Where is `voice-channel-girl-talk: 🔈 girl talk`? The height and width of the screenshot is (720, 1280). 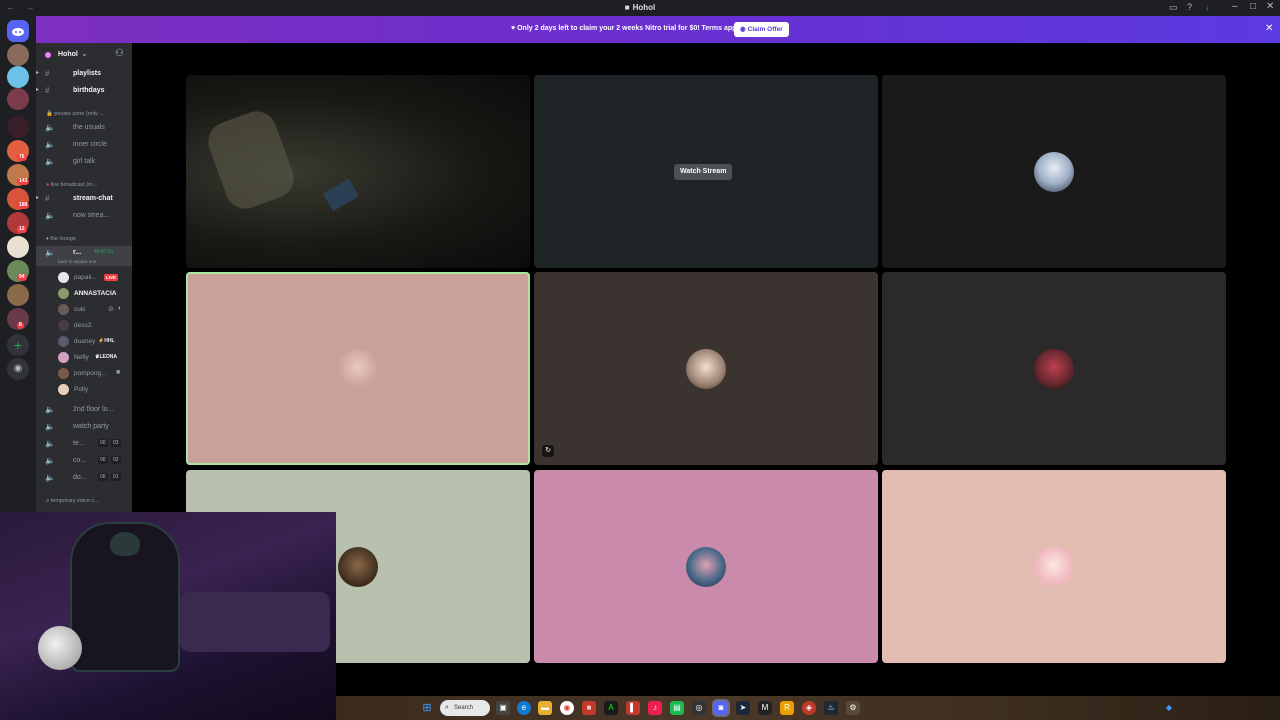 voice-channel-girl-talk: 🔈 girl talk is located at coordinates (84, 162).